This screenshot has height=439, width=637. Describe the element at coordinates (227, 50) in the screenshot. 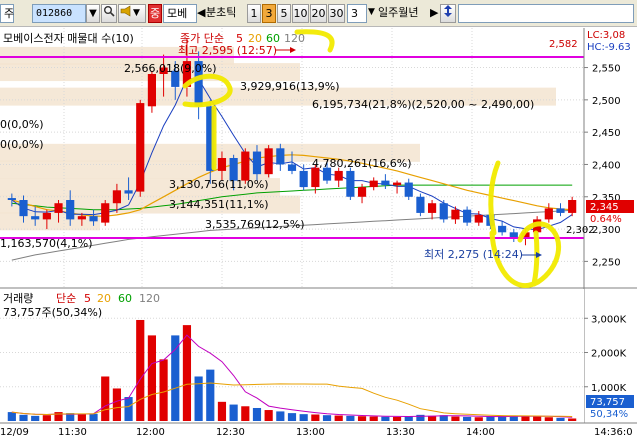

I see `high-annotation: 최고 2,595 (12:57)` at that location.